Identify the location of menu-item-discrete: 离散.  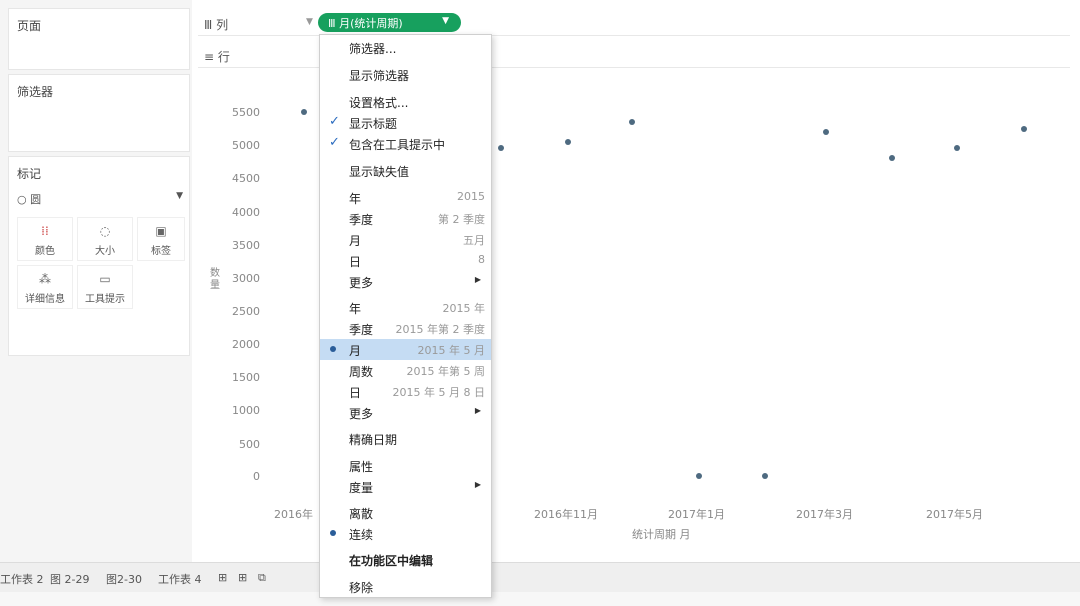
(405, 512).